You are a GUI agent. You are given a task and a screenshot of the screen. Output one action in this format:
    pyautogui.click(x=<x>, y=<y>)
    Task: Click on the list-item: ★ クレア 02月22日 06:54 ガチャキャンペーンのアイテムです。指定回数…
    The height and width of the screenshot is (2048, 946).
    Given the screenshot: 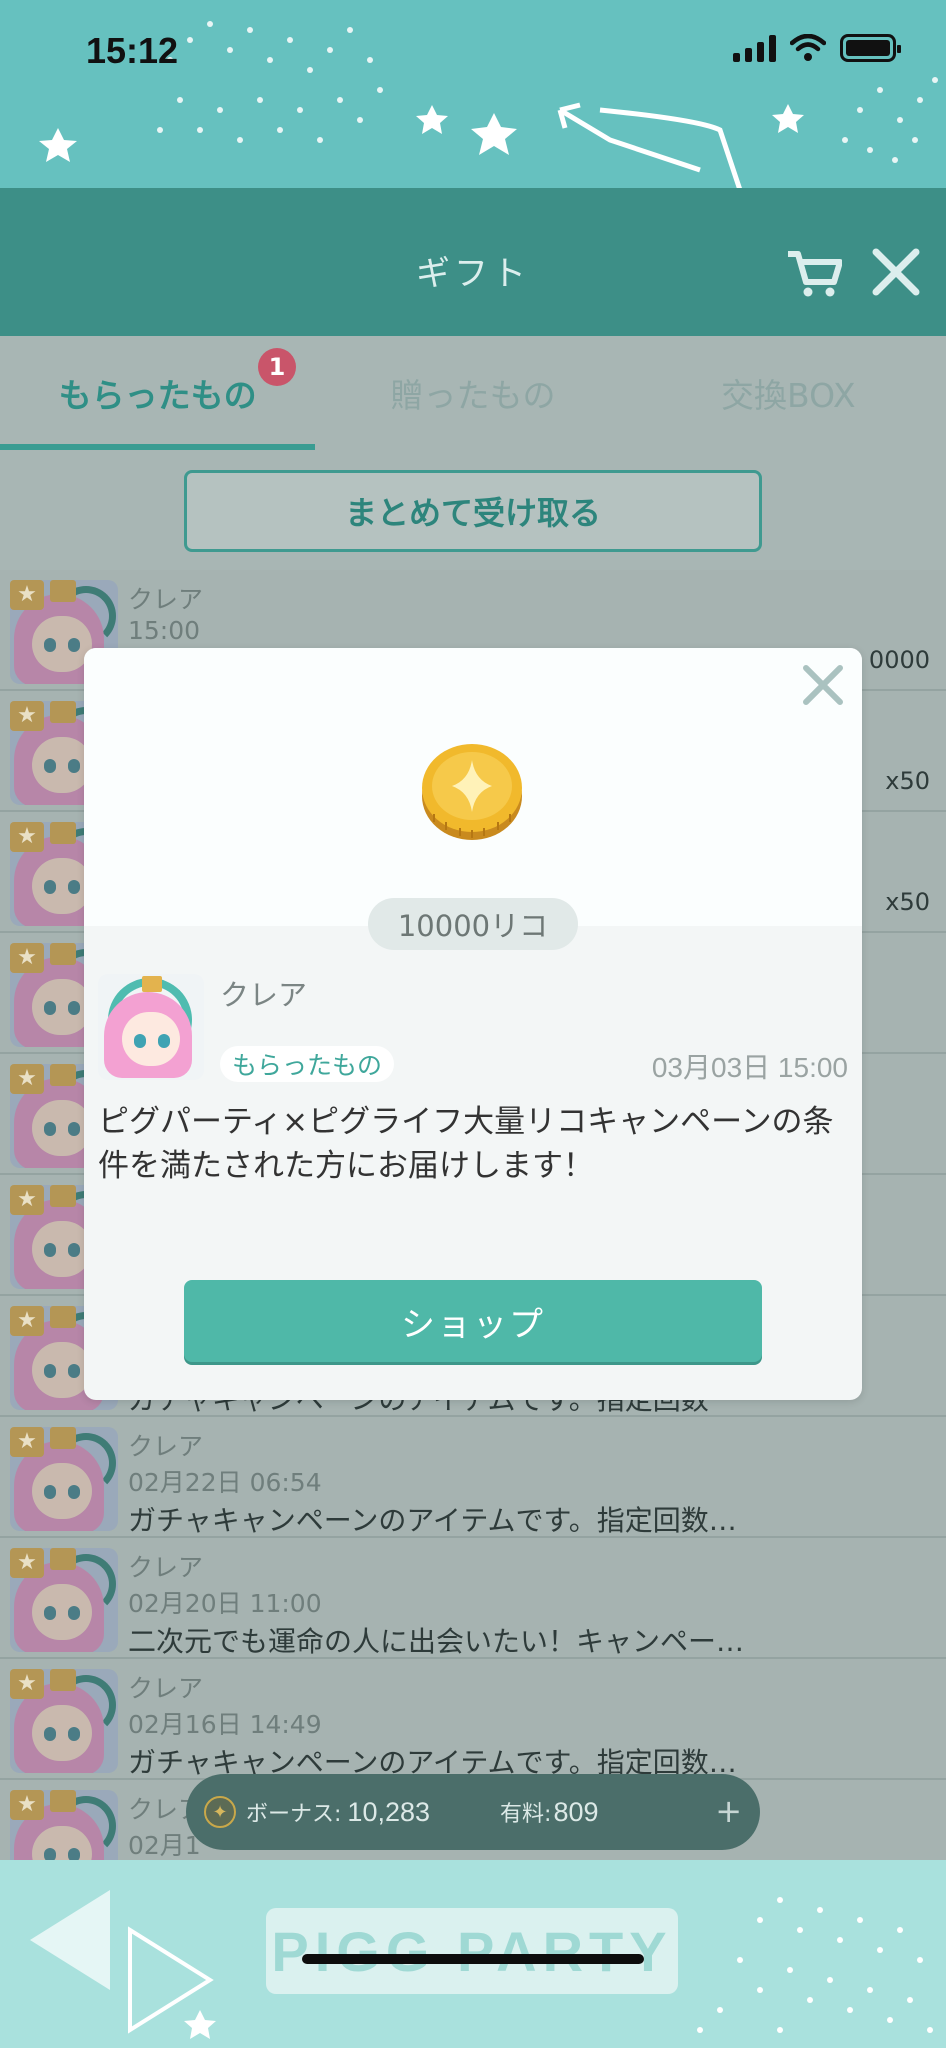 What is the action you would take?
    pyautogui.click(x=473, y=1477)
    